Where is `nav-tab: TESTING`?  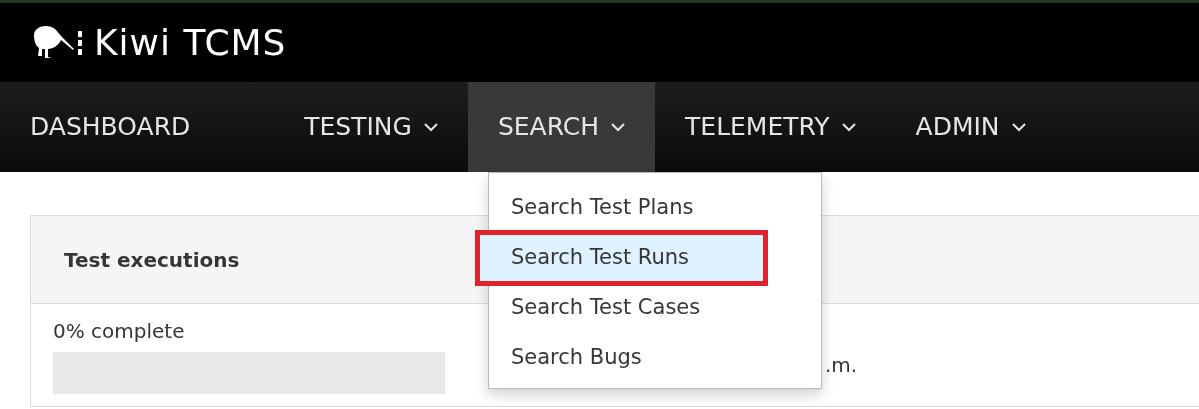 nav-tab: TESTING is located at coordinates (371, 127).